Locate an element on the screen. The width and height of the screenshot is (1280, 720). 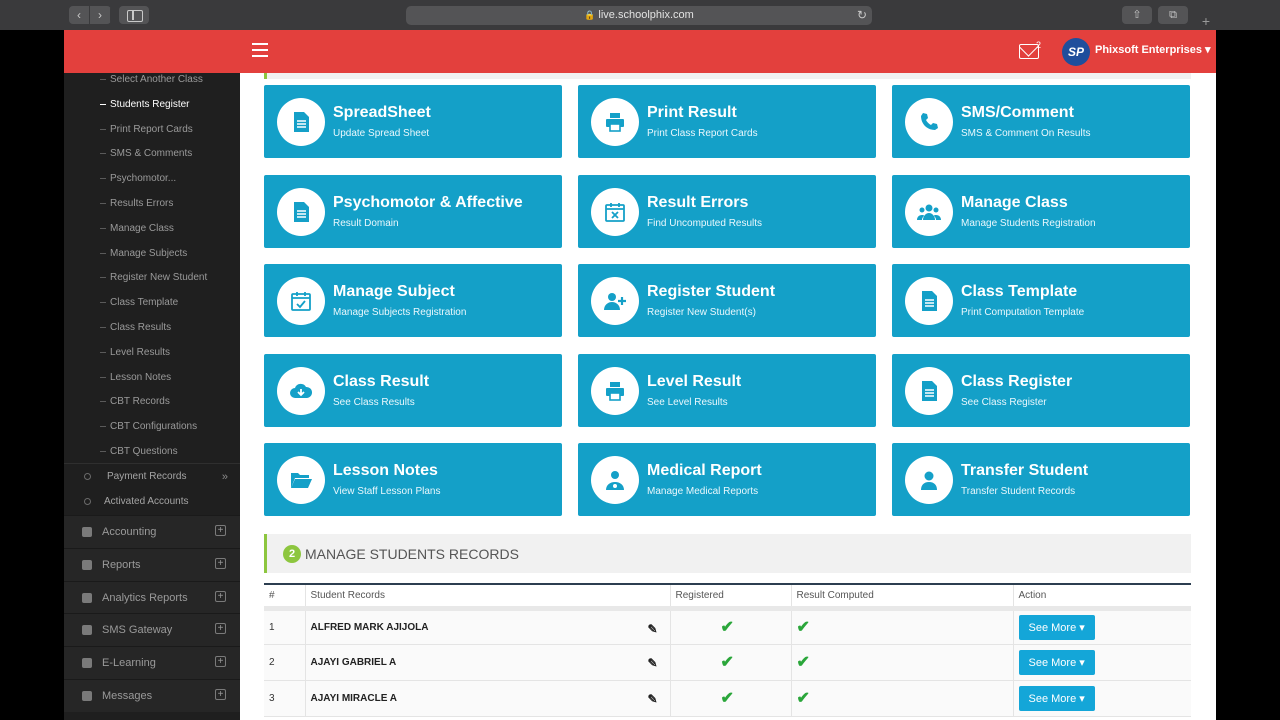
student-name-cell: ALFRED MARK AJIJOLA ✎ is located at coordinates (488, 626).